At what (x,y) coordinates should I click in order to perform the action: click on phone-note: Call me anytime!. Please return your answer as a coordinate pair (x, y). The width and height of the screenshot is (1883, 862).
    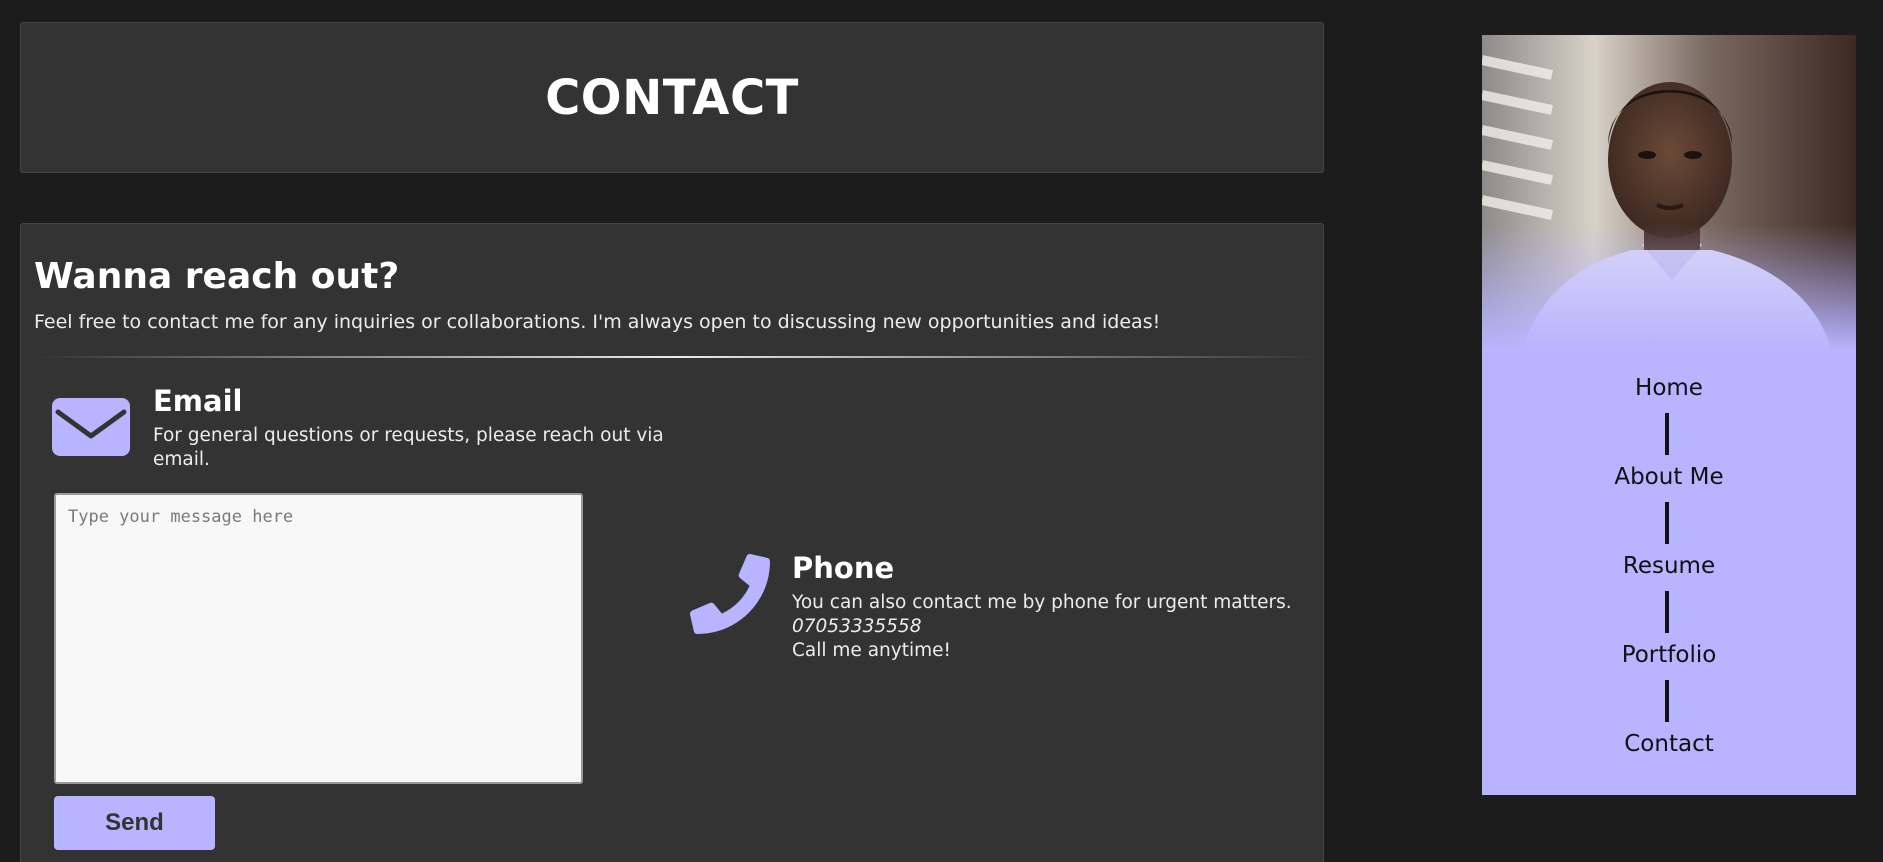
    Looking at the image, I should click on (871, 650).